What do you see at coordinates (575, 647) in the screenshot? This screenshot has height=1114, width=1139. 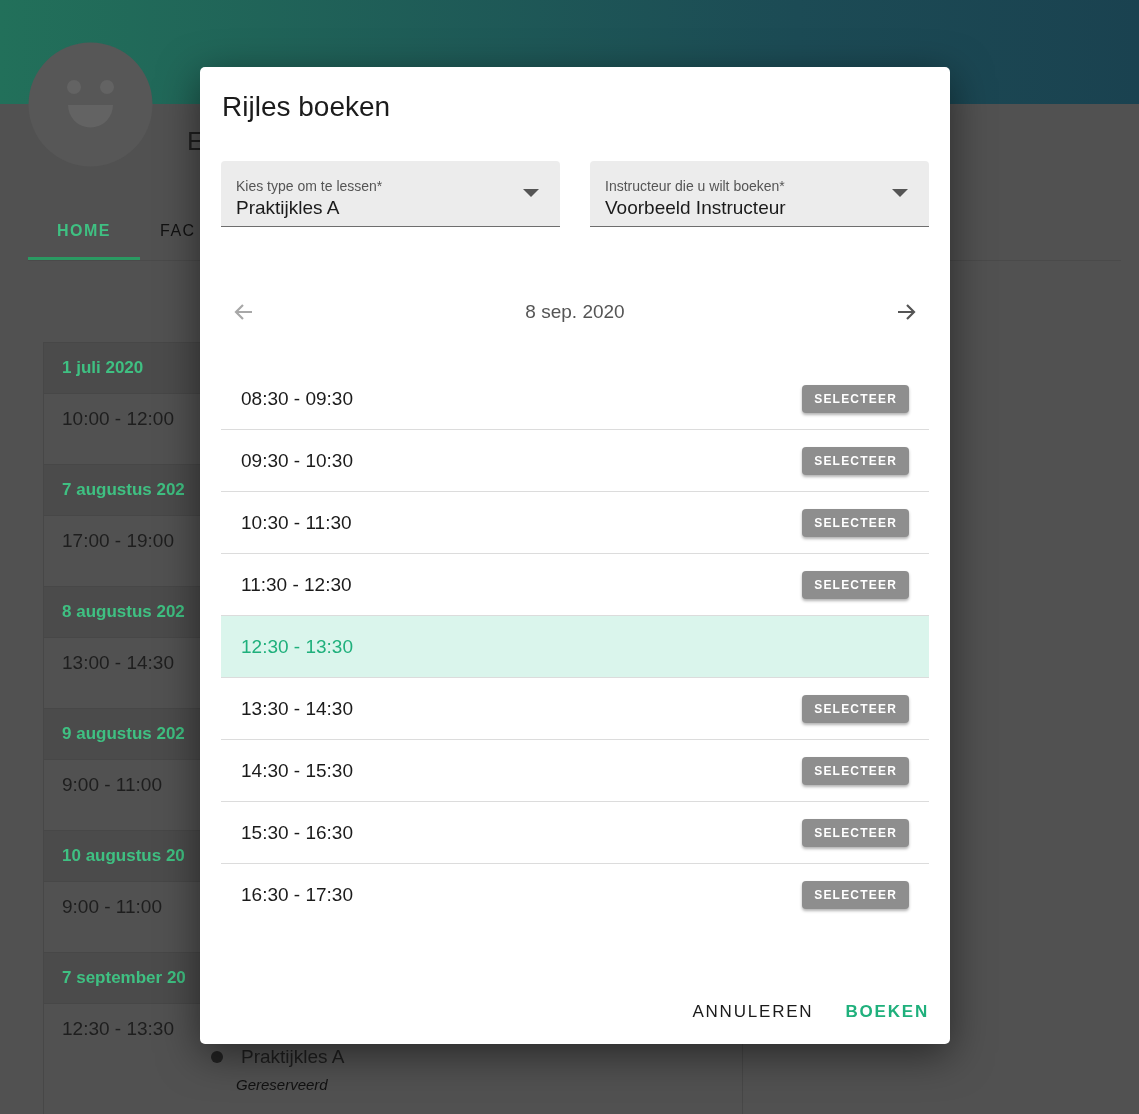 I see `time-slot: 12:30 - 13:30` at bounding box center [575, 647].